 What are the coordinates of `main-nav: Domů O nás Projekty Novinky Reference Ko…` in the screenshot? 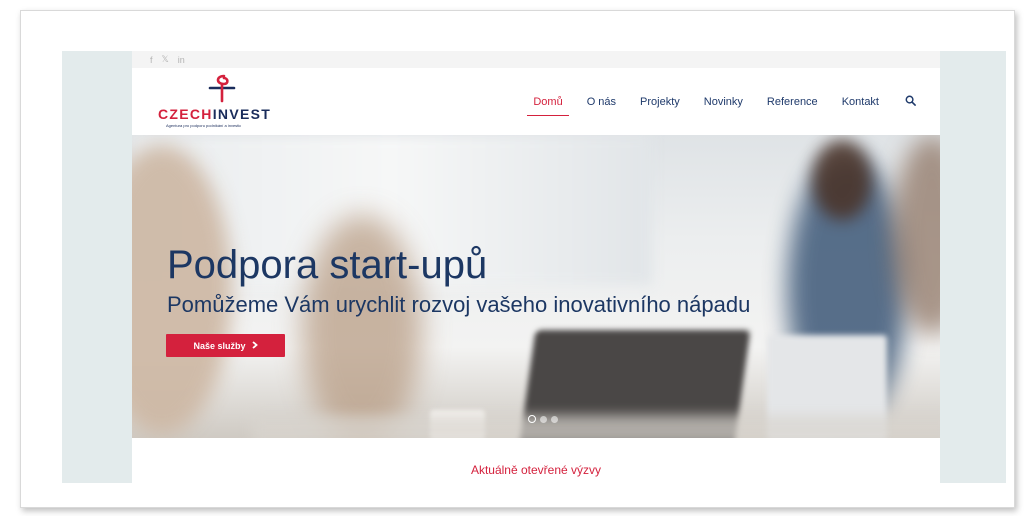 It's located at (712, 105).